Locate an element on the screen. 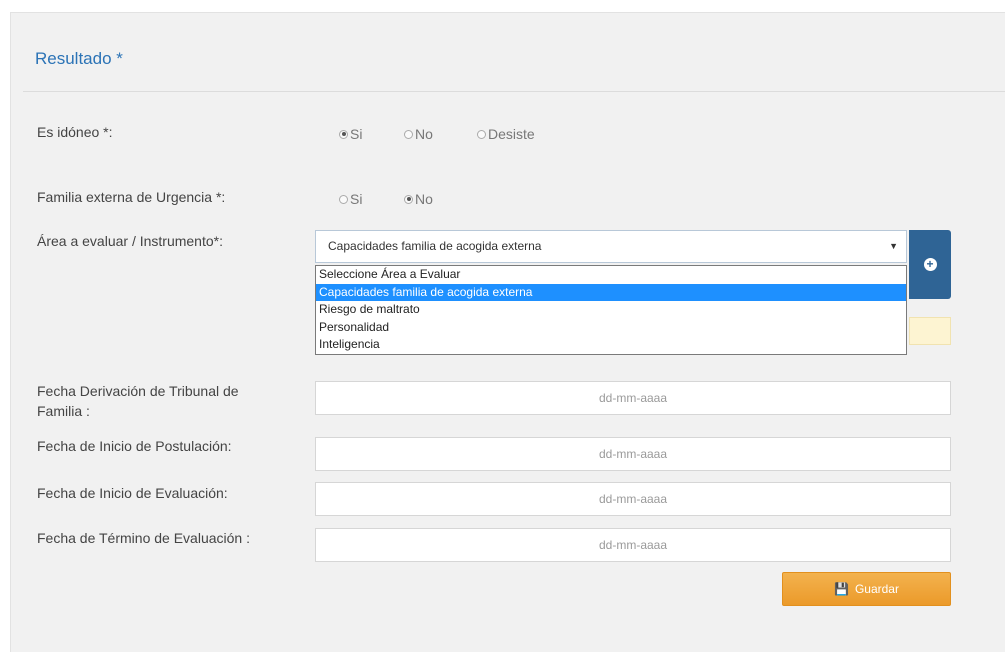 This screenshot has width=1005, height=652. idoneo-option-si-label: Si is located at coordinates (356, 134).